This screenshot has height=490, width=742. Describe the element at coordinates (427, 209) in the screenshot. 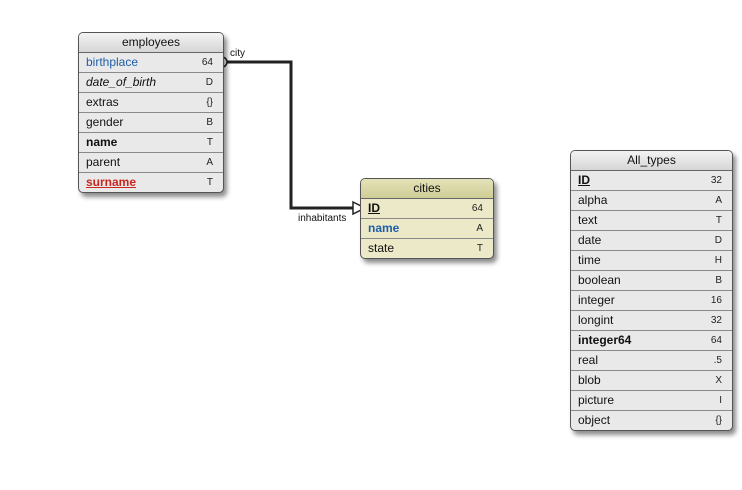

I see `field-row-id: ID 64` at that location.